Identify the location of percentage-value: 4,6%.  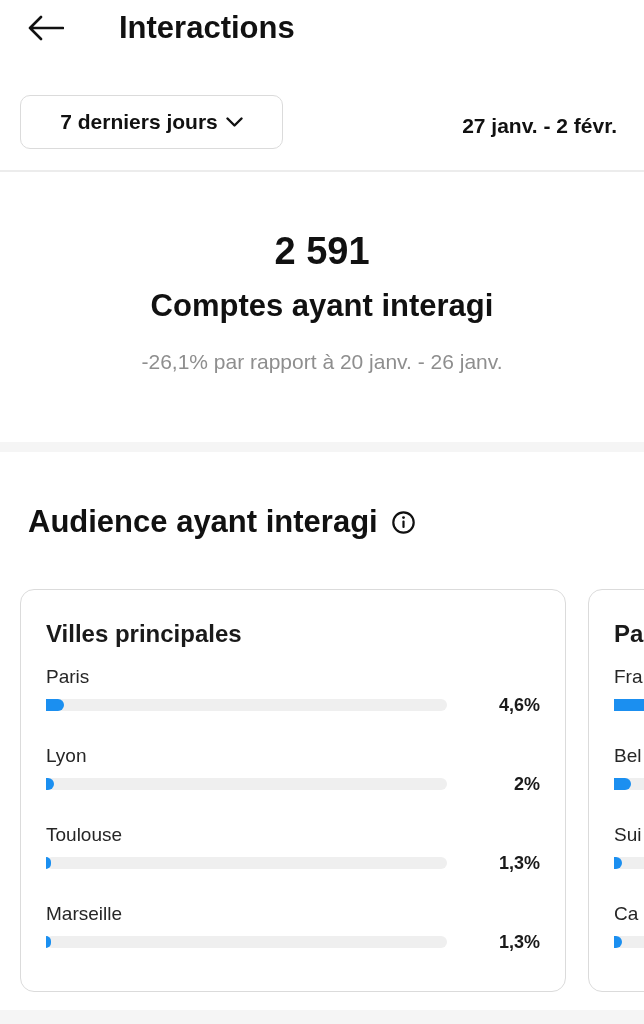
(519, 705).